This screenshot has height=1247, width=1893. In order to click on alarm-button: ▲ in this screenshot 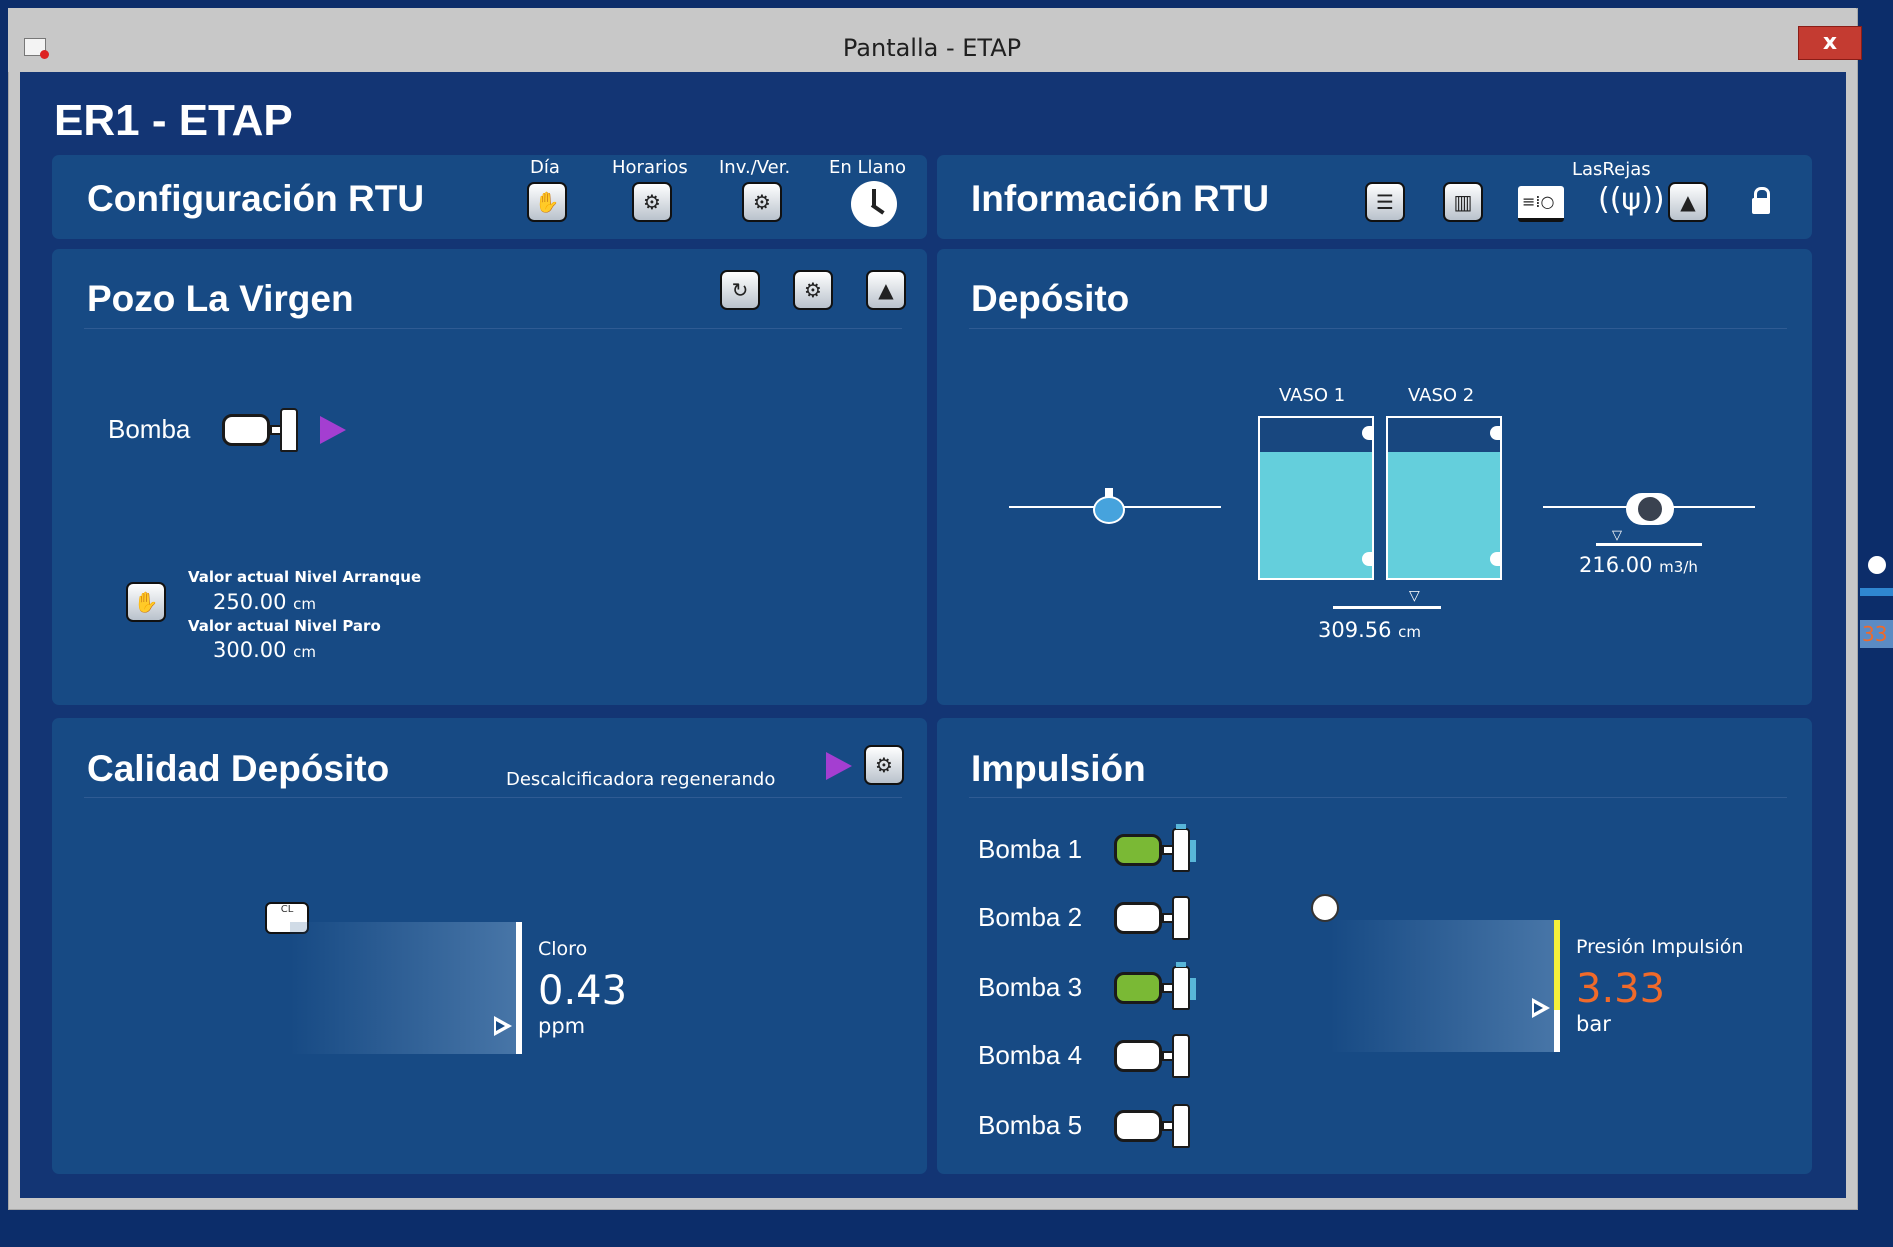, I will do `click(1688, 202)`.